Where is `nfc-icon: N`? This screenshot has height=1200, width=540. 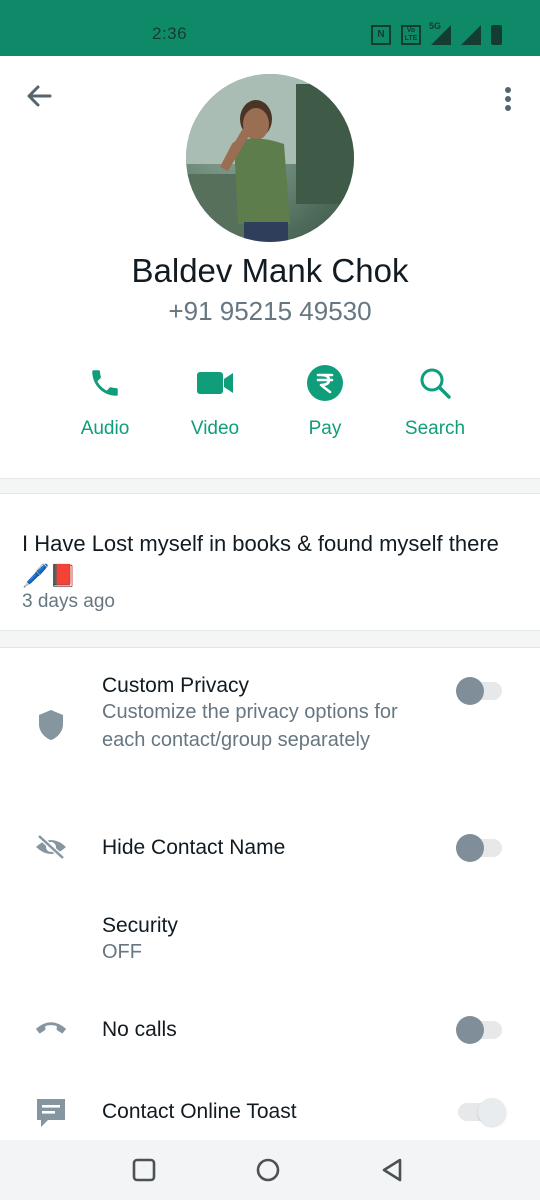 nfc-icon: N is located at coordinates (381, 35).